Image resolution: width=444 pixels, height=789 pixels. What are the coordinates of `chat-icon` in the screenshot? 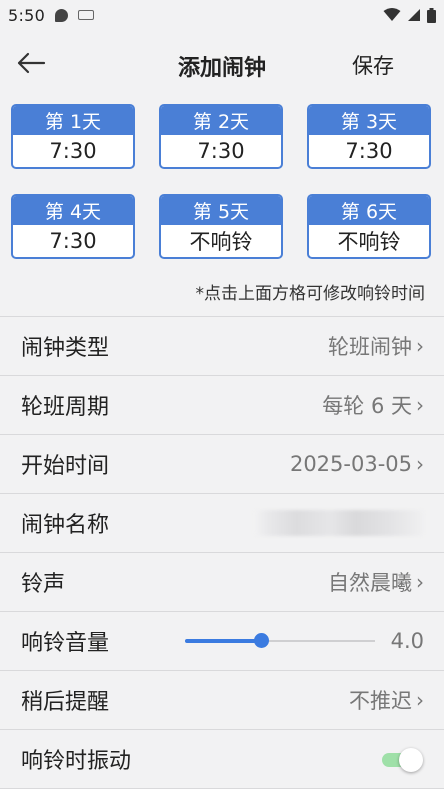 It's located at (62, 15).